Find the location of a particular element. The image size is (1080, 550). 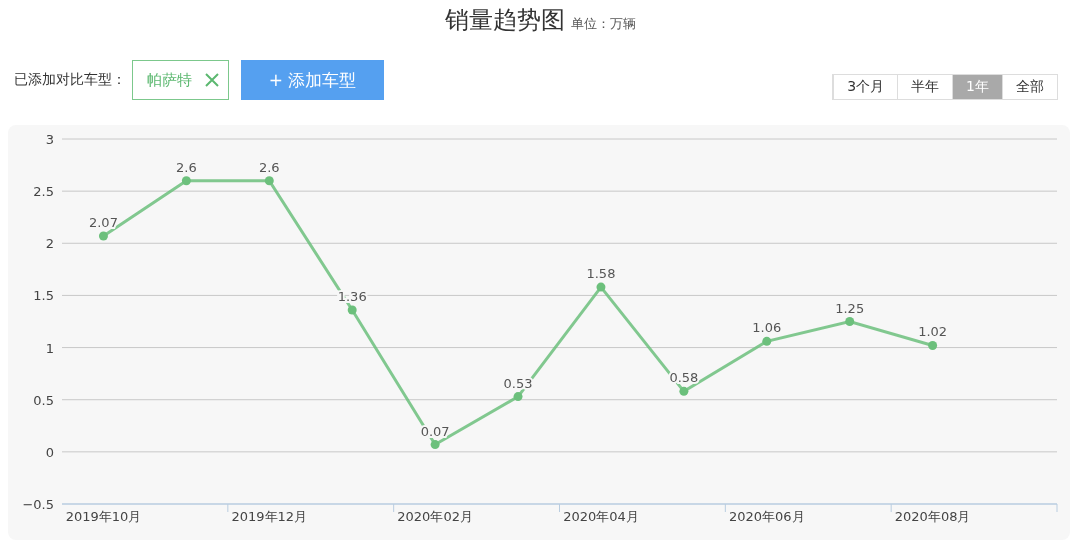

x-axis-label: 2020年02月 is located at coordinates (435, 516).